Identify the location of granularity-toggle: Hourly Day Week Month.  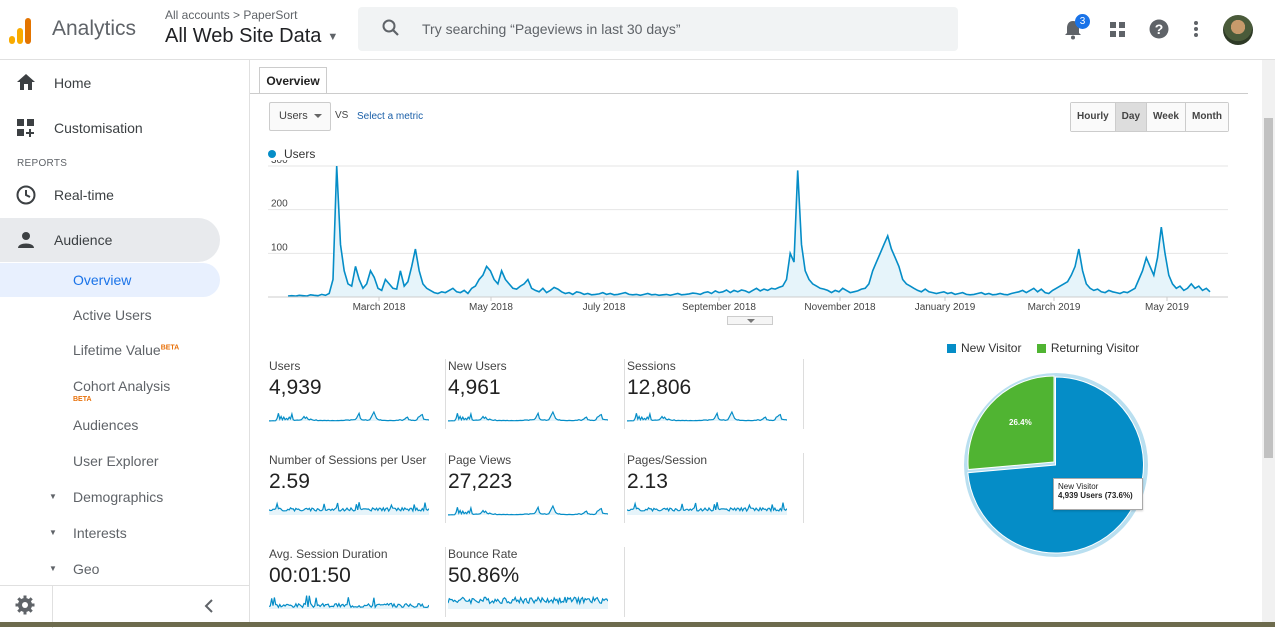
(1149, 117).